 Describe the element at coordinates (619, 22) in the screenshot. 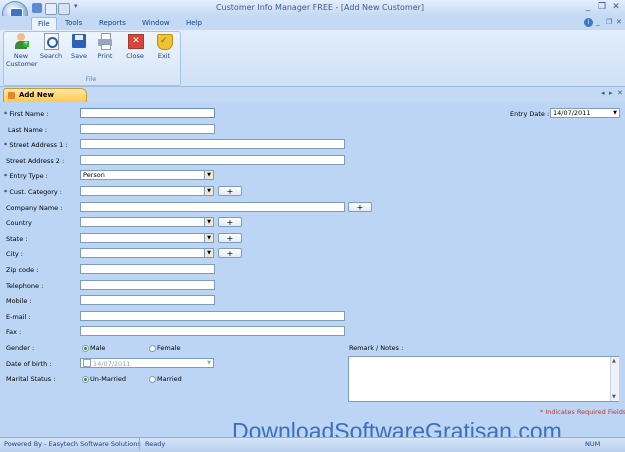

I see `doc-close-button: ✕` at that location.